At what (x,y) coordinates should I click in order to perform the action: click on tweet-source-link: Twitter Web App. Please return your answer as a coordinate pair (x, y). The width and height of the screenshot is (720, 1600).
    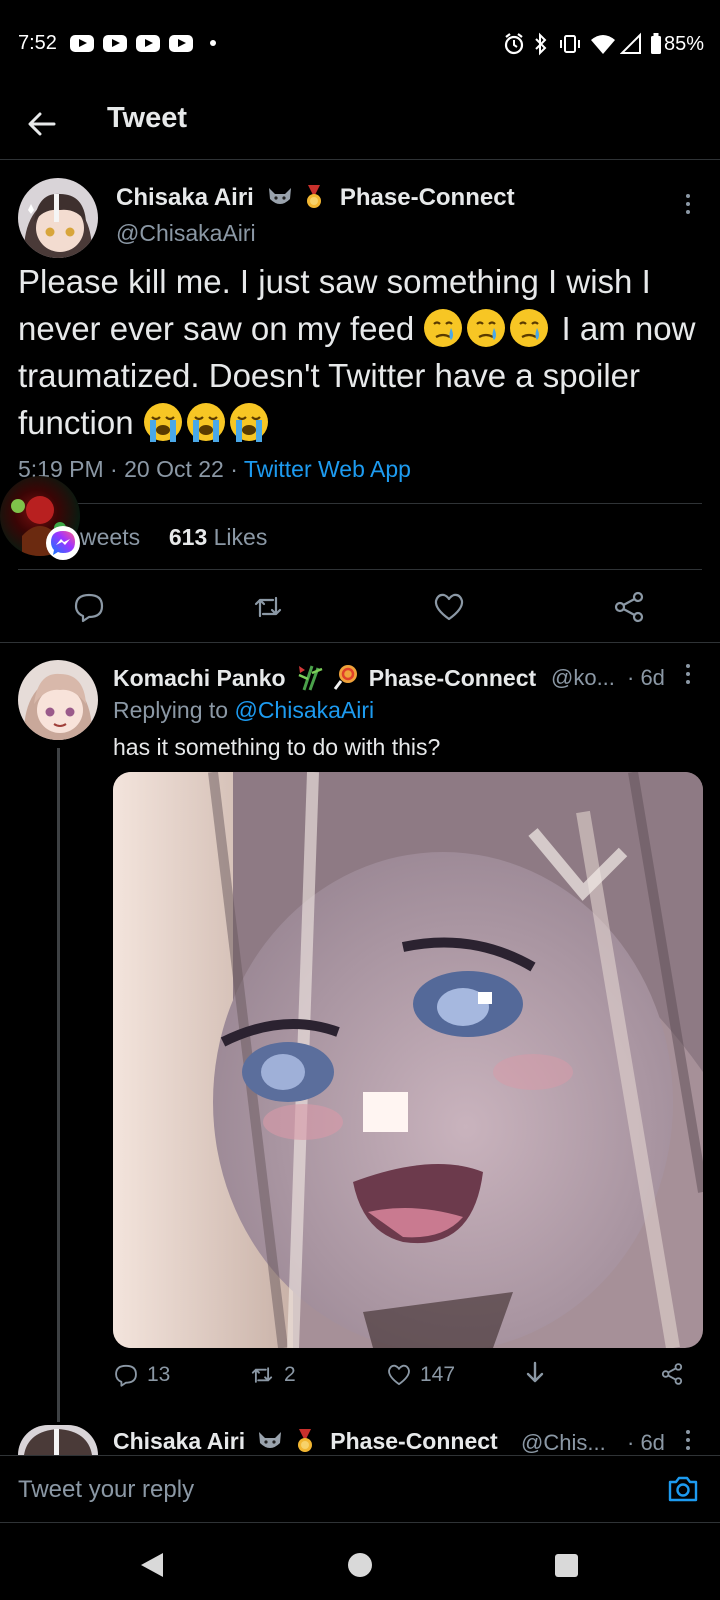
    Looking at the image, I should click on (327, 469).